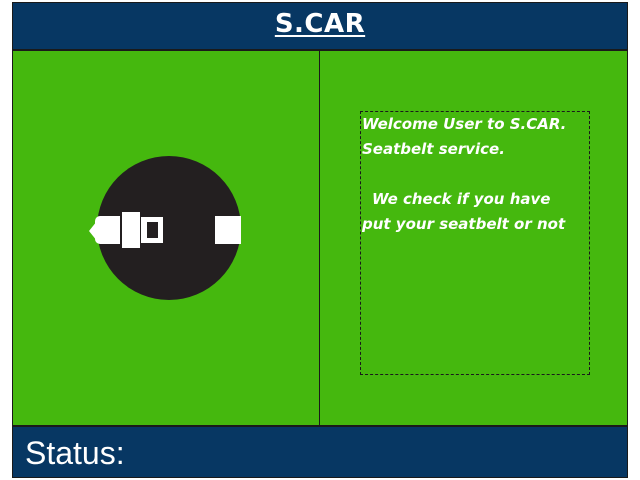 The width and height of the screenshot is (640, 480). I want to click on check-line-2: put your seatbelt or not, so click(464, 224).